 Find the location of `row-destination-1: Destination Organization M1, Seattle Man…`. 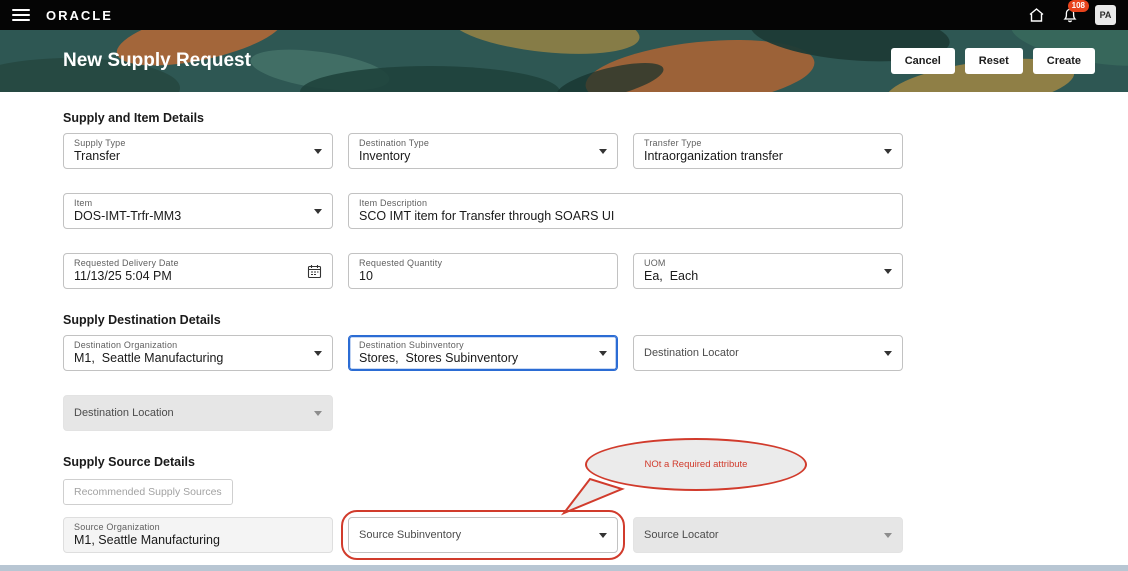

row-destination-1: Destination Organization M1, Seattle Man… is located at coordinates (595, 353).